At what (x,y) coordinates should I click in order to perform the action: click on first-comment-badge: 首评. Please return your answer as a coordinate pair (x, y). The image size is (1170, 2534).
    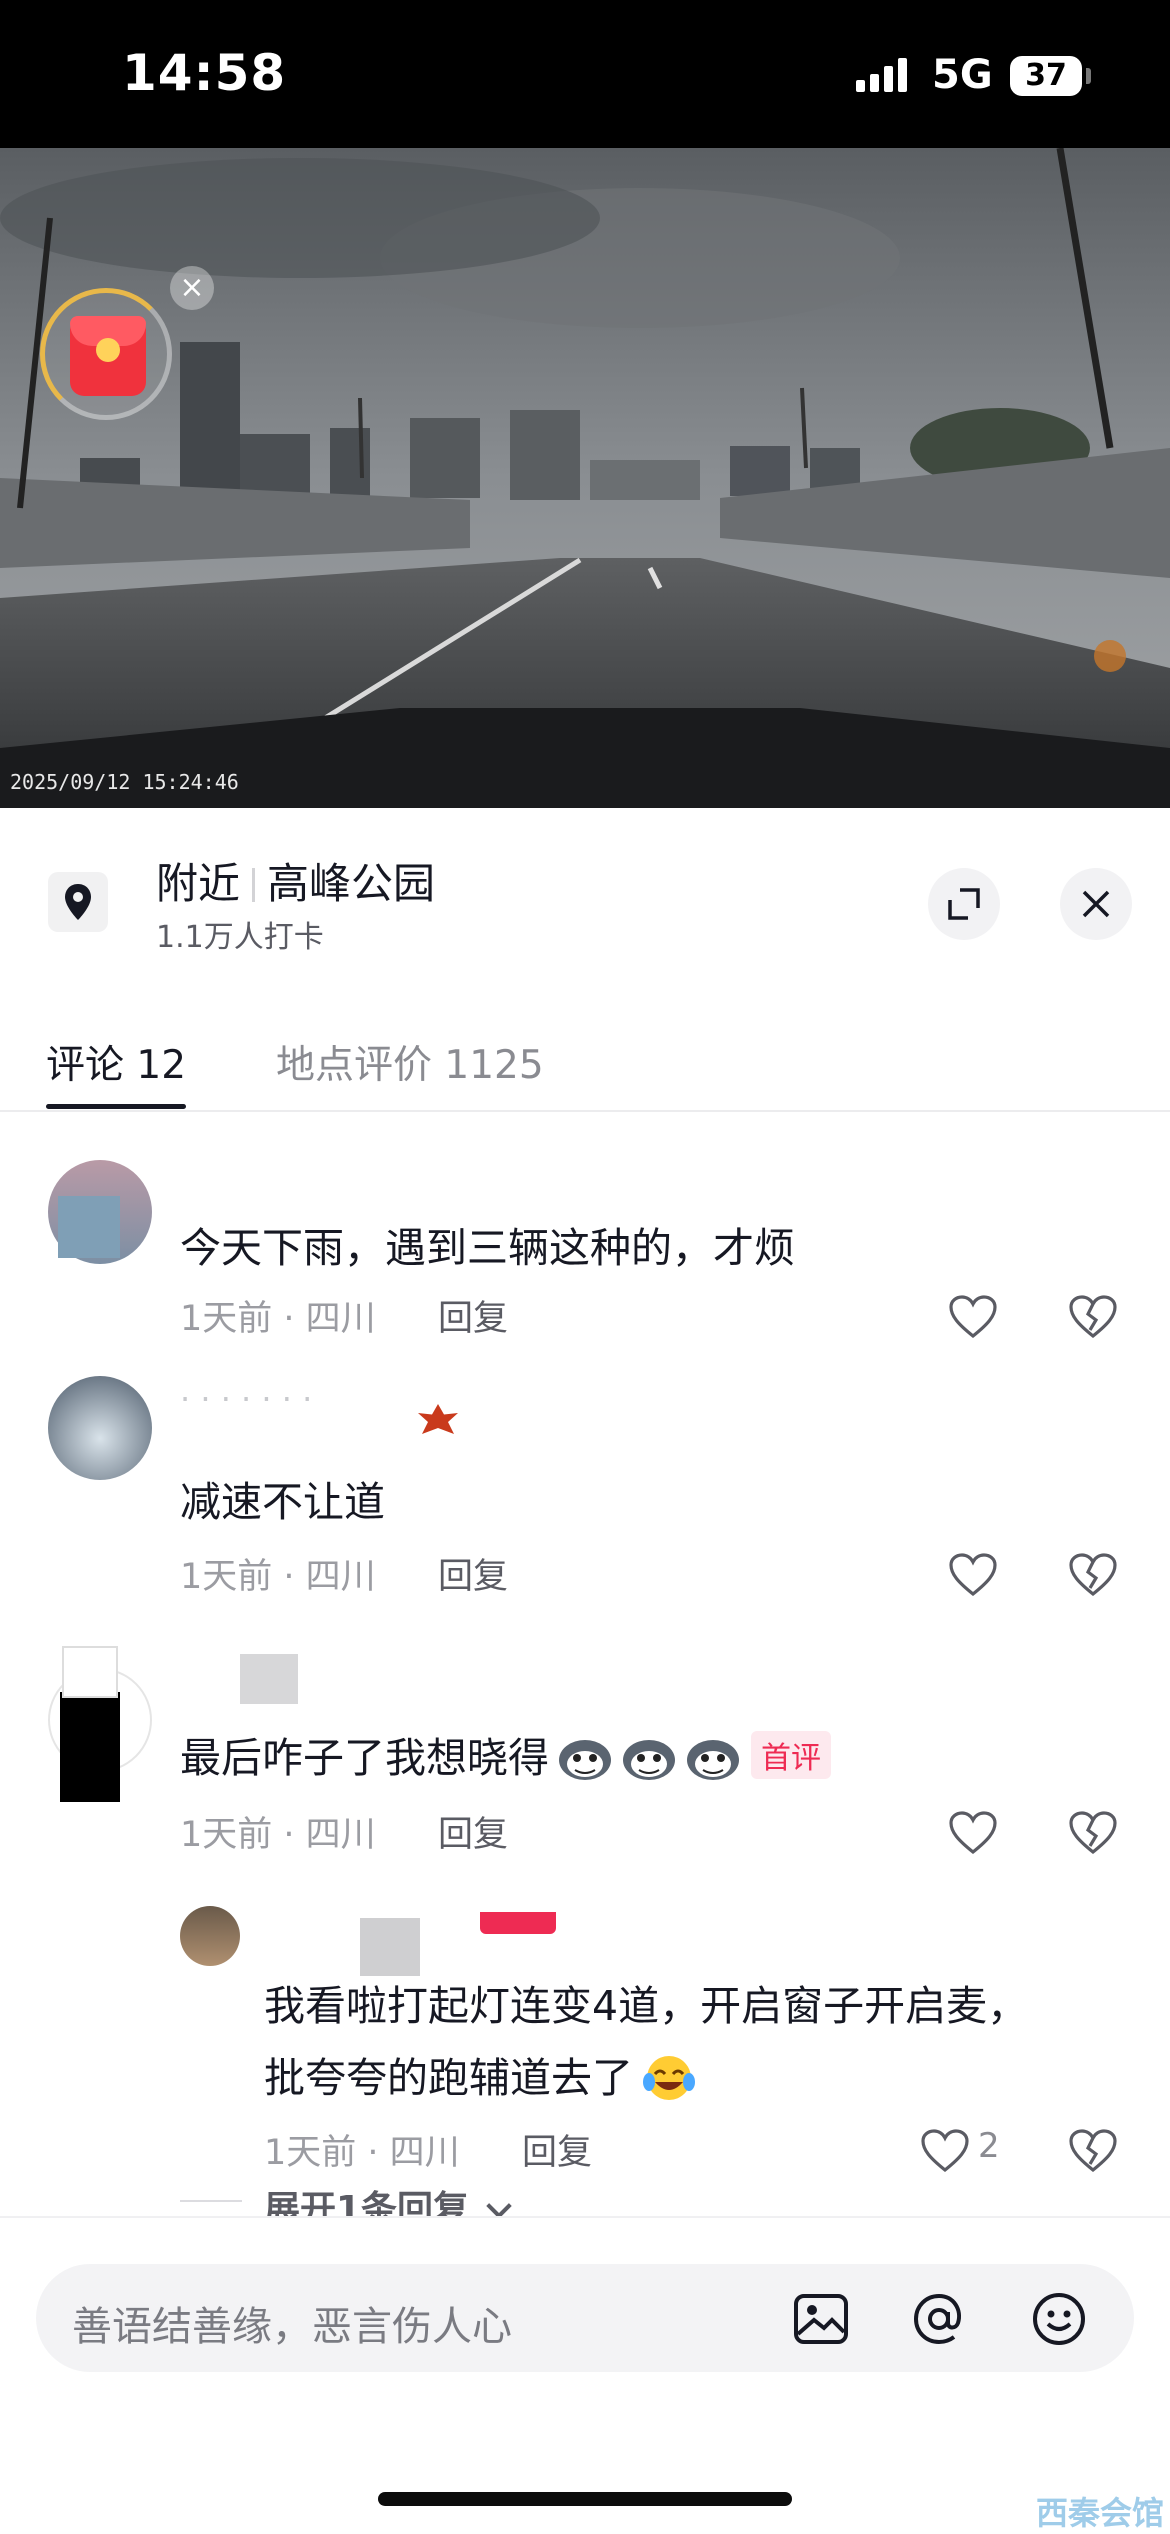
    Looking at the image, I should click on (791, 1755).